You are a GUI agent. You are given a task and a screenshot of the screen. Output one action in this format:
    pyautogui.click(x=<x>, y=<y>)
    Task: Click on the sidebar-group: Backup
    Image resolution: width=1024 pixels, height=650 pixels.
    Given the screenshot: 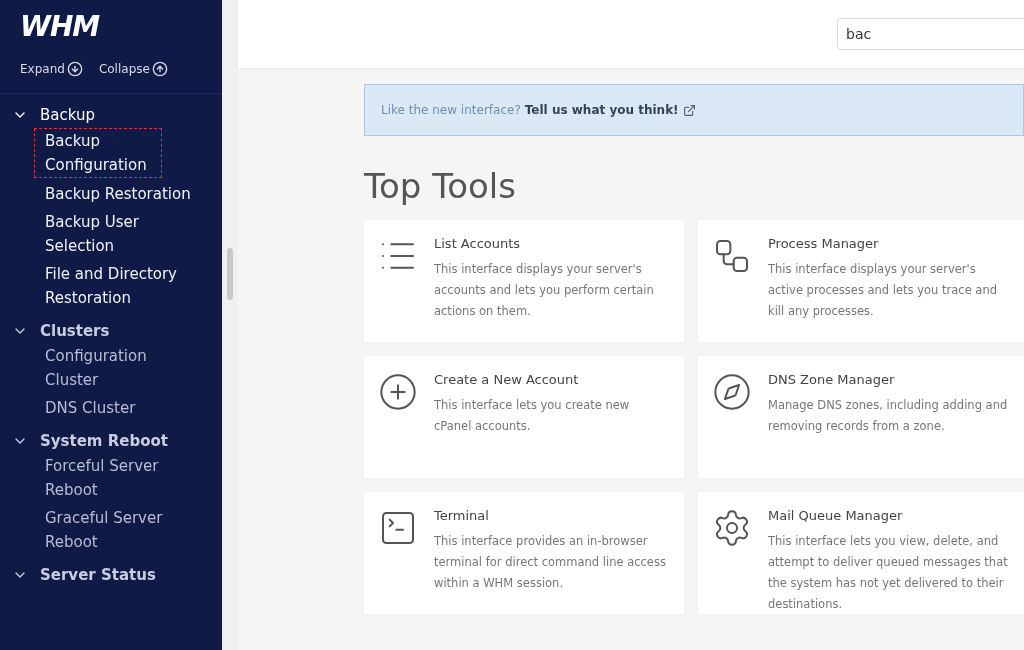 What is the action you would take?
    pyautogui.click(x=53, y=115)
    